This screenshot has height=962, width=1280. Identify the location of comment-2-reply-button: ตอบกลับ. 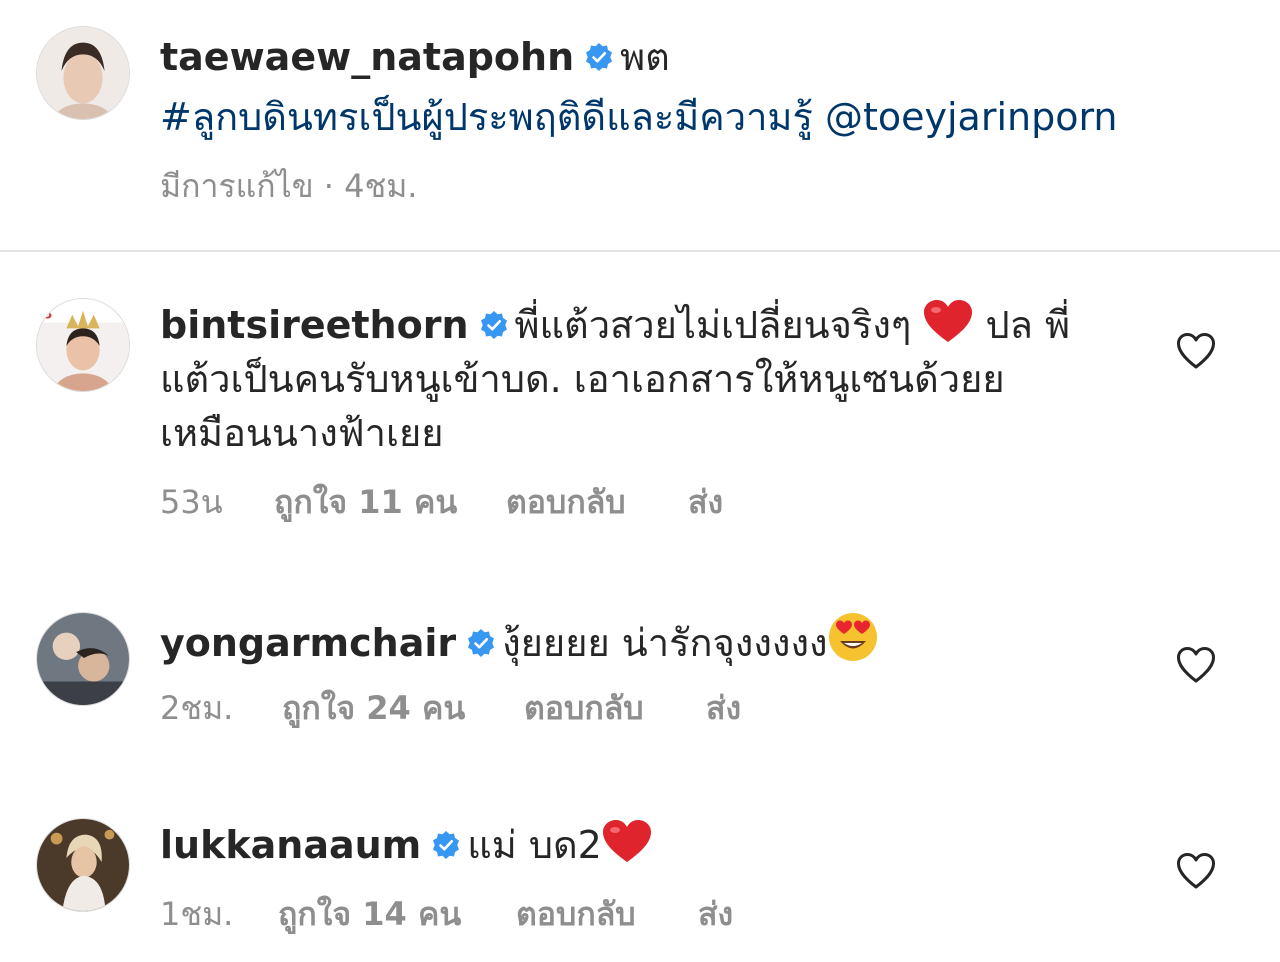
(615, 708).